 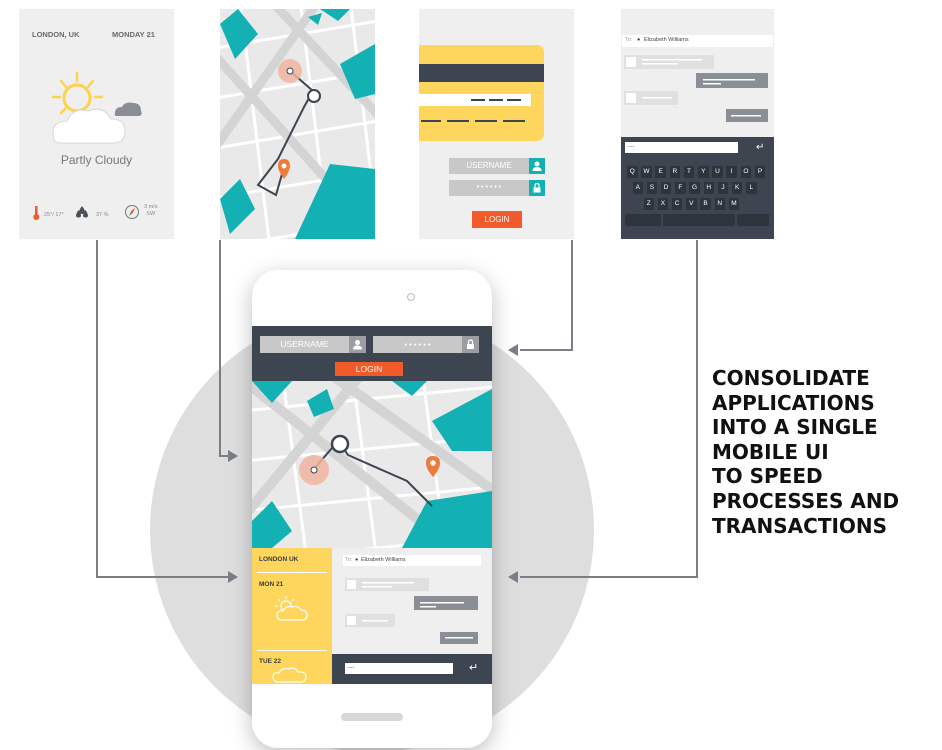 What do you see at coordinates (723, 188) in the screenshot?
I see `key-j: J` at bounding box center [723, 188].